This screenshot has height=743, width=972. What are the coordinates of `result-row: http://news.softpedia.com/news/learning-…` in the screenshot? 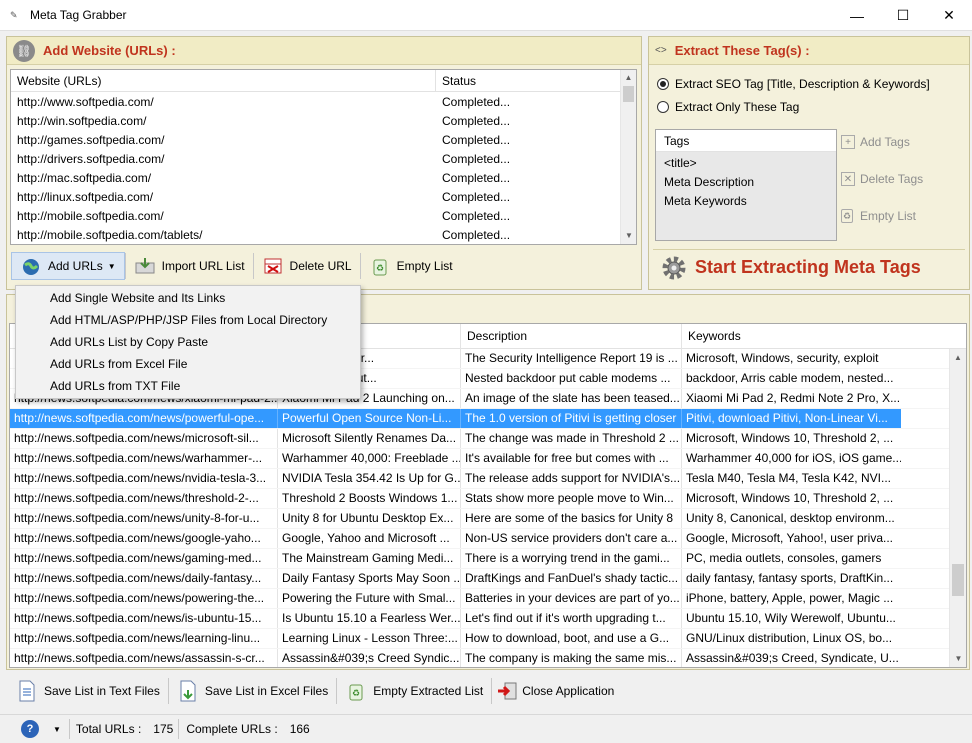 It's located at (488, 639).